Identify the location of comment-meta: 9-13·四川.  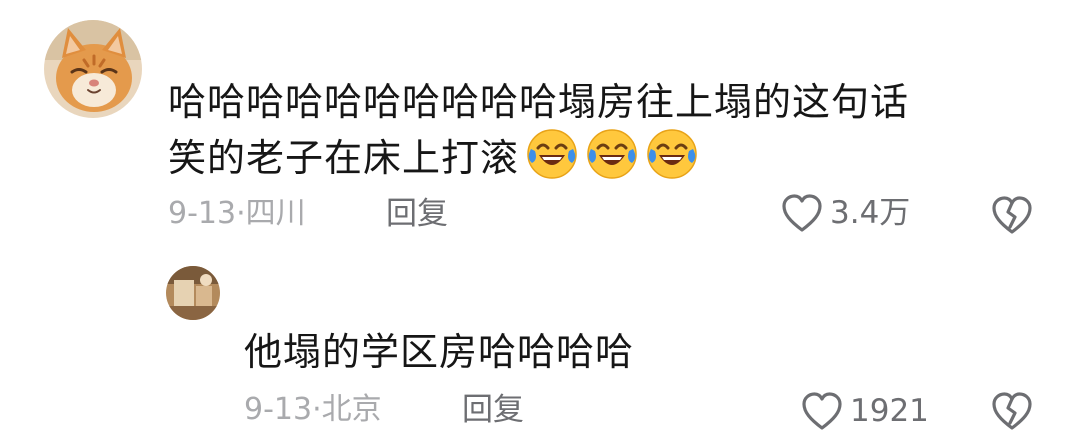
(237, 214).